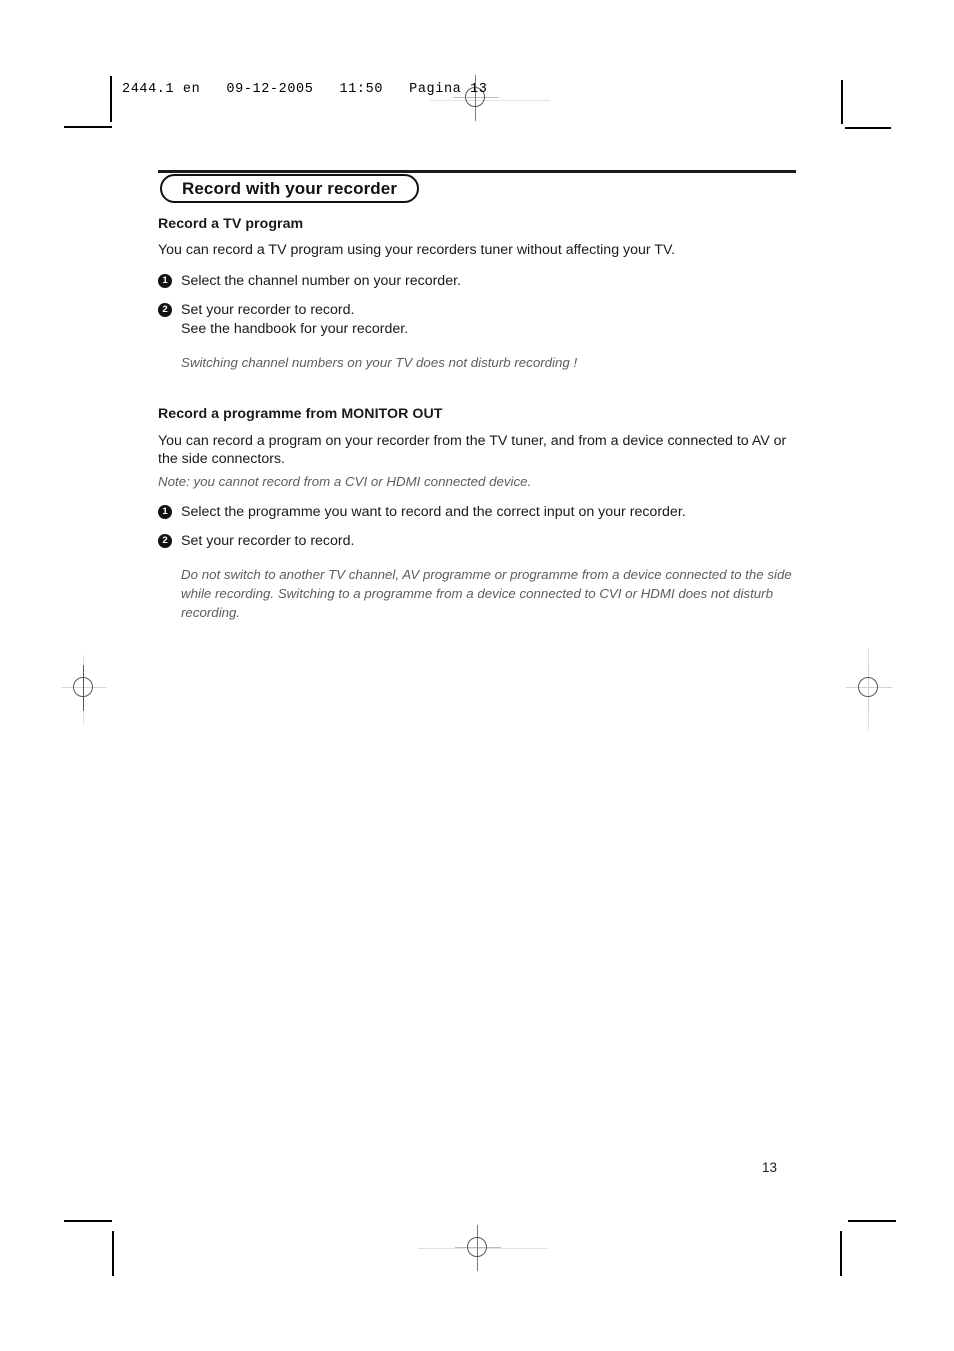 The width and height of the screenshot is (954, 1351). I want to click on section-heading: Record a programme from MONITOR OUT, so click(300, 413).